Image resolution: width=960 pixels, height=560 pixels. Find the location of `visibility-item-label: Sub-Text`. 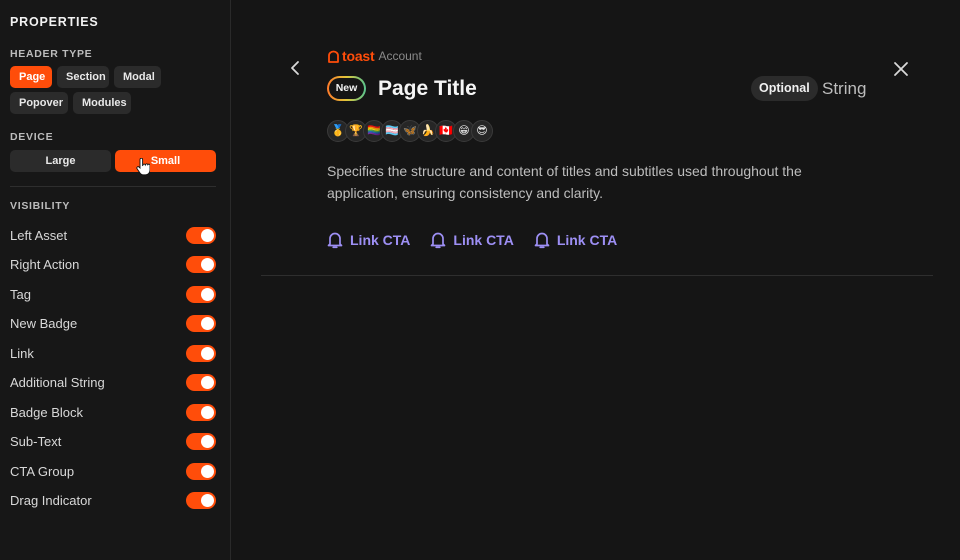

visibility-item-label: Sub-Text is located at coordinates (36, 441).